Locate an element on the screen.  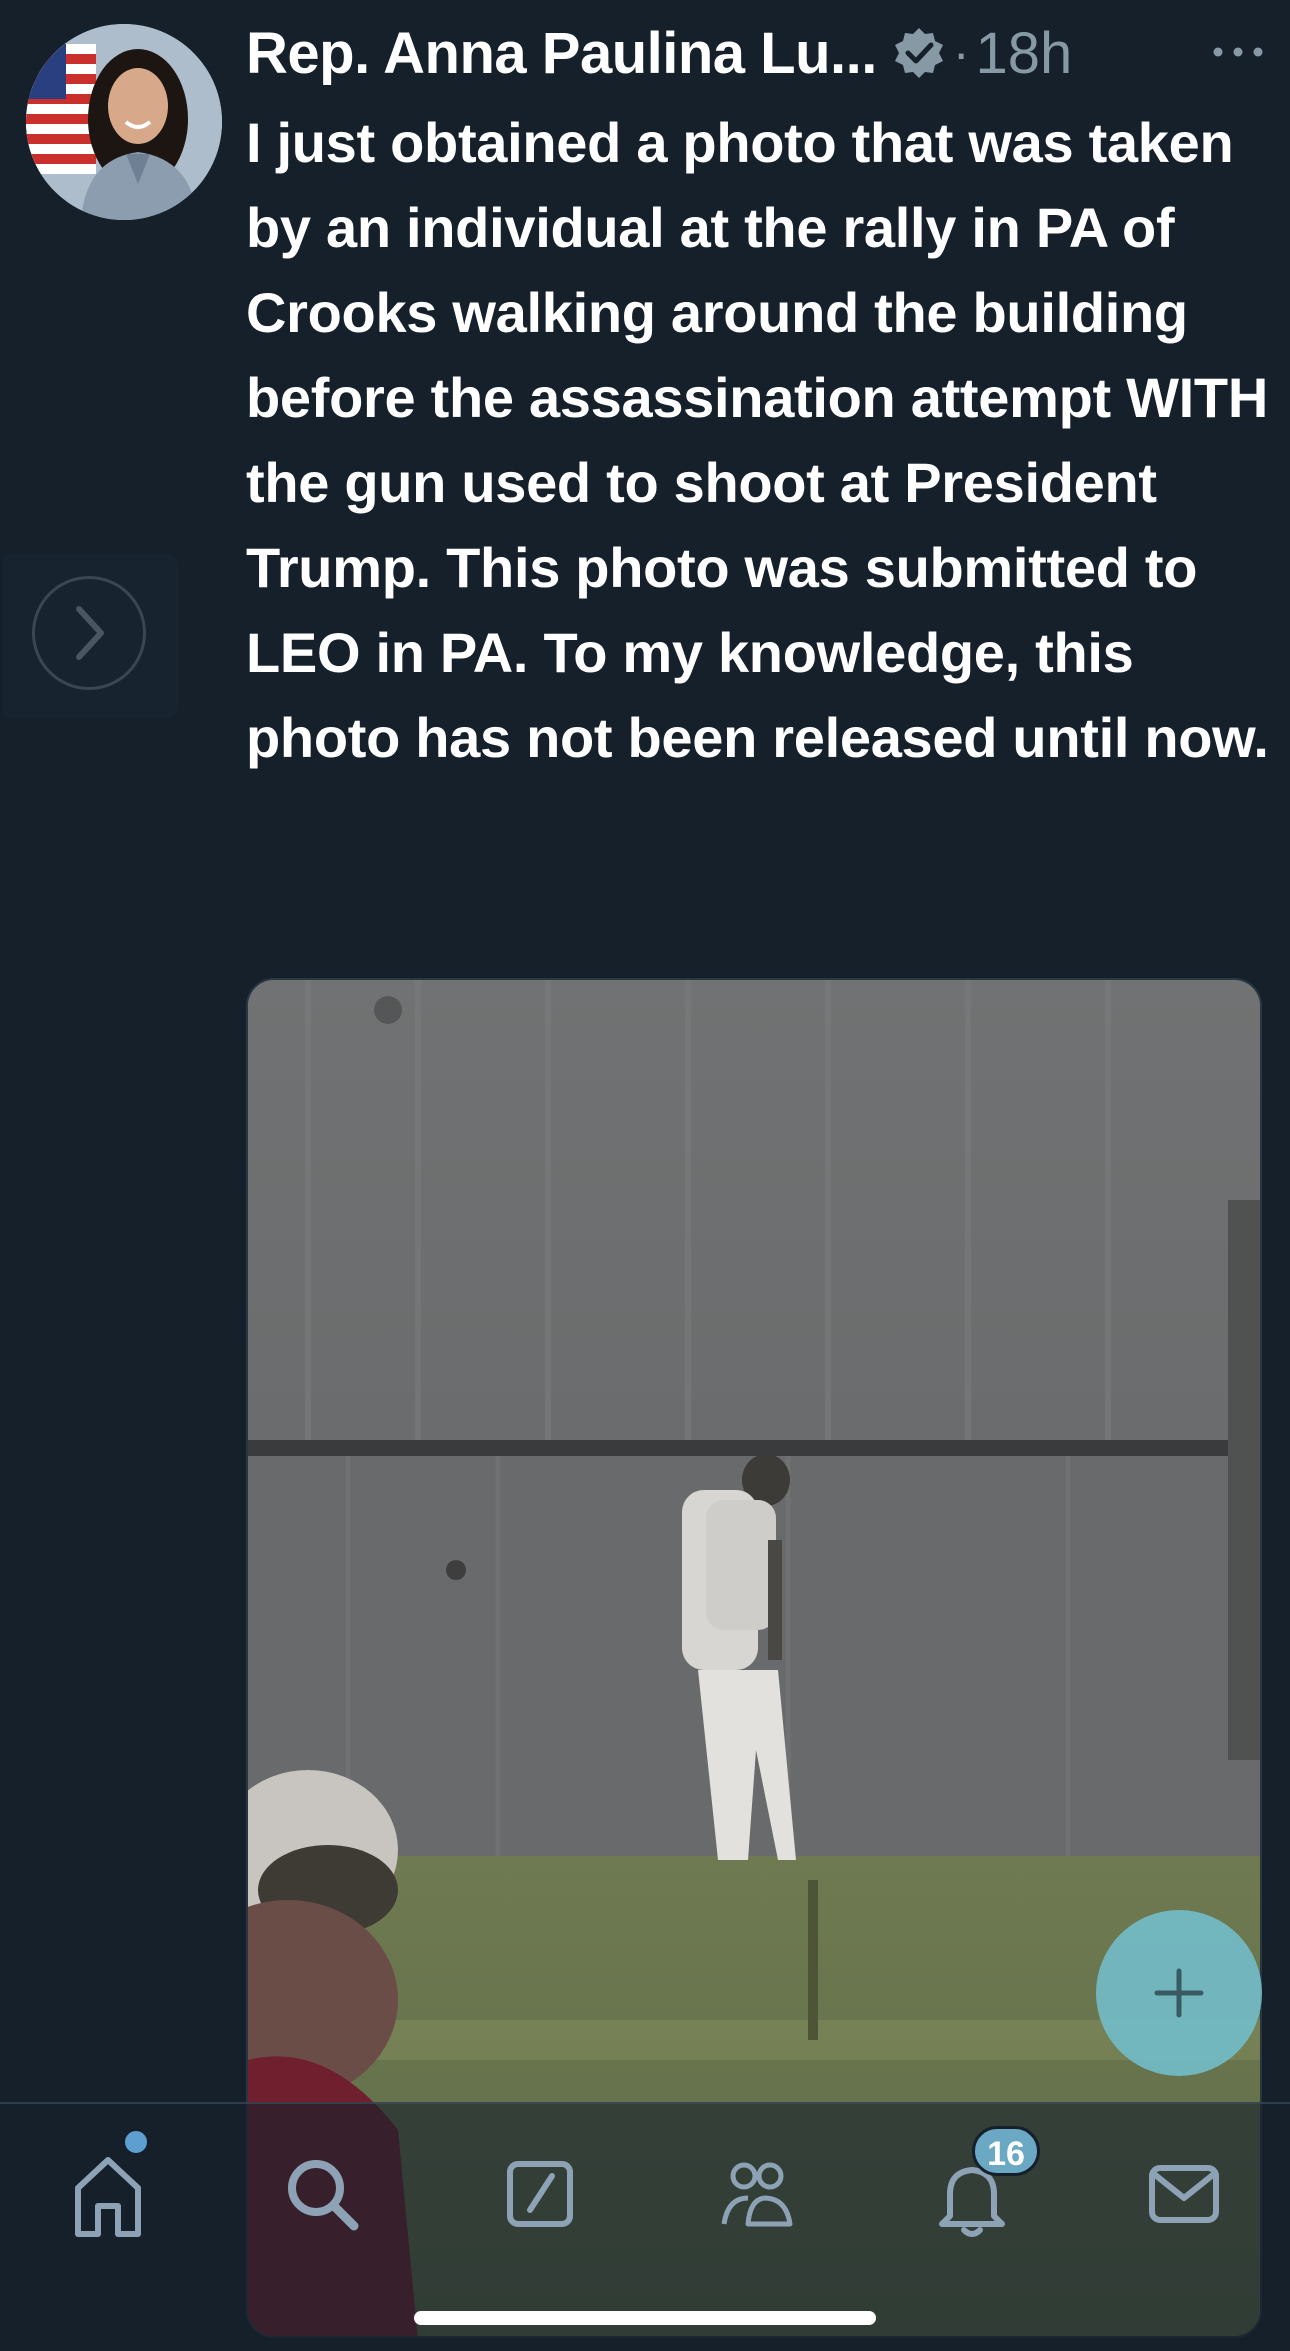
expand-sidebar-button is located at coordinates (90, 636).